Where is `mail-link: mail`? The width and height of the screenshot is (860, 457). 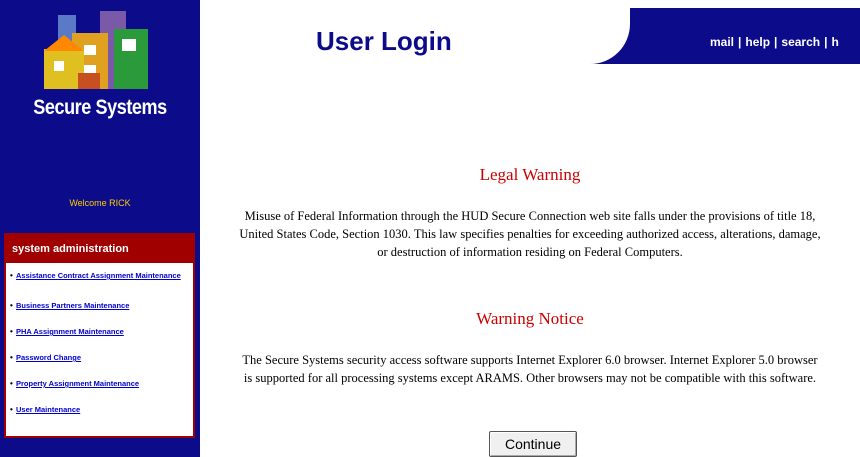
mail-link: mail is located at coordinates (722, 42).